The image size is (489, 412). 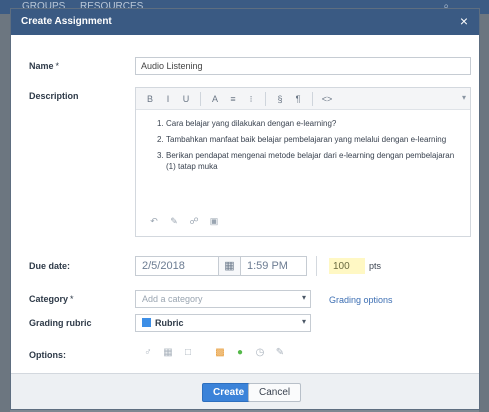 I want to click on name-label-text: Name, so click(x=41, y=66).